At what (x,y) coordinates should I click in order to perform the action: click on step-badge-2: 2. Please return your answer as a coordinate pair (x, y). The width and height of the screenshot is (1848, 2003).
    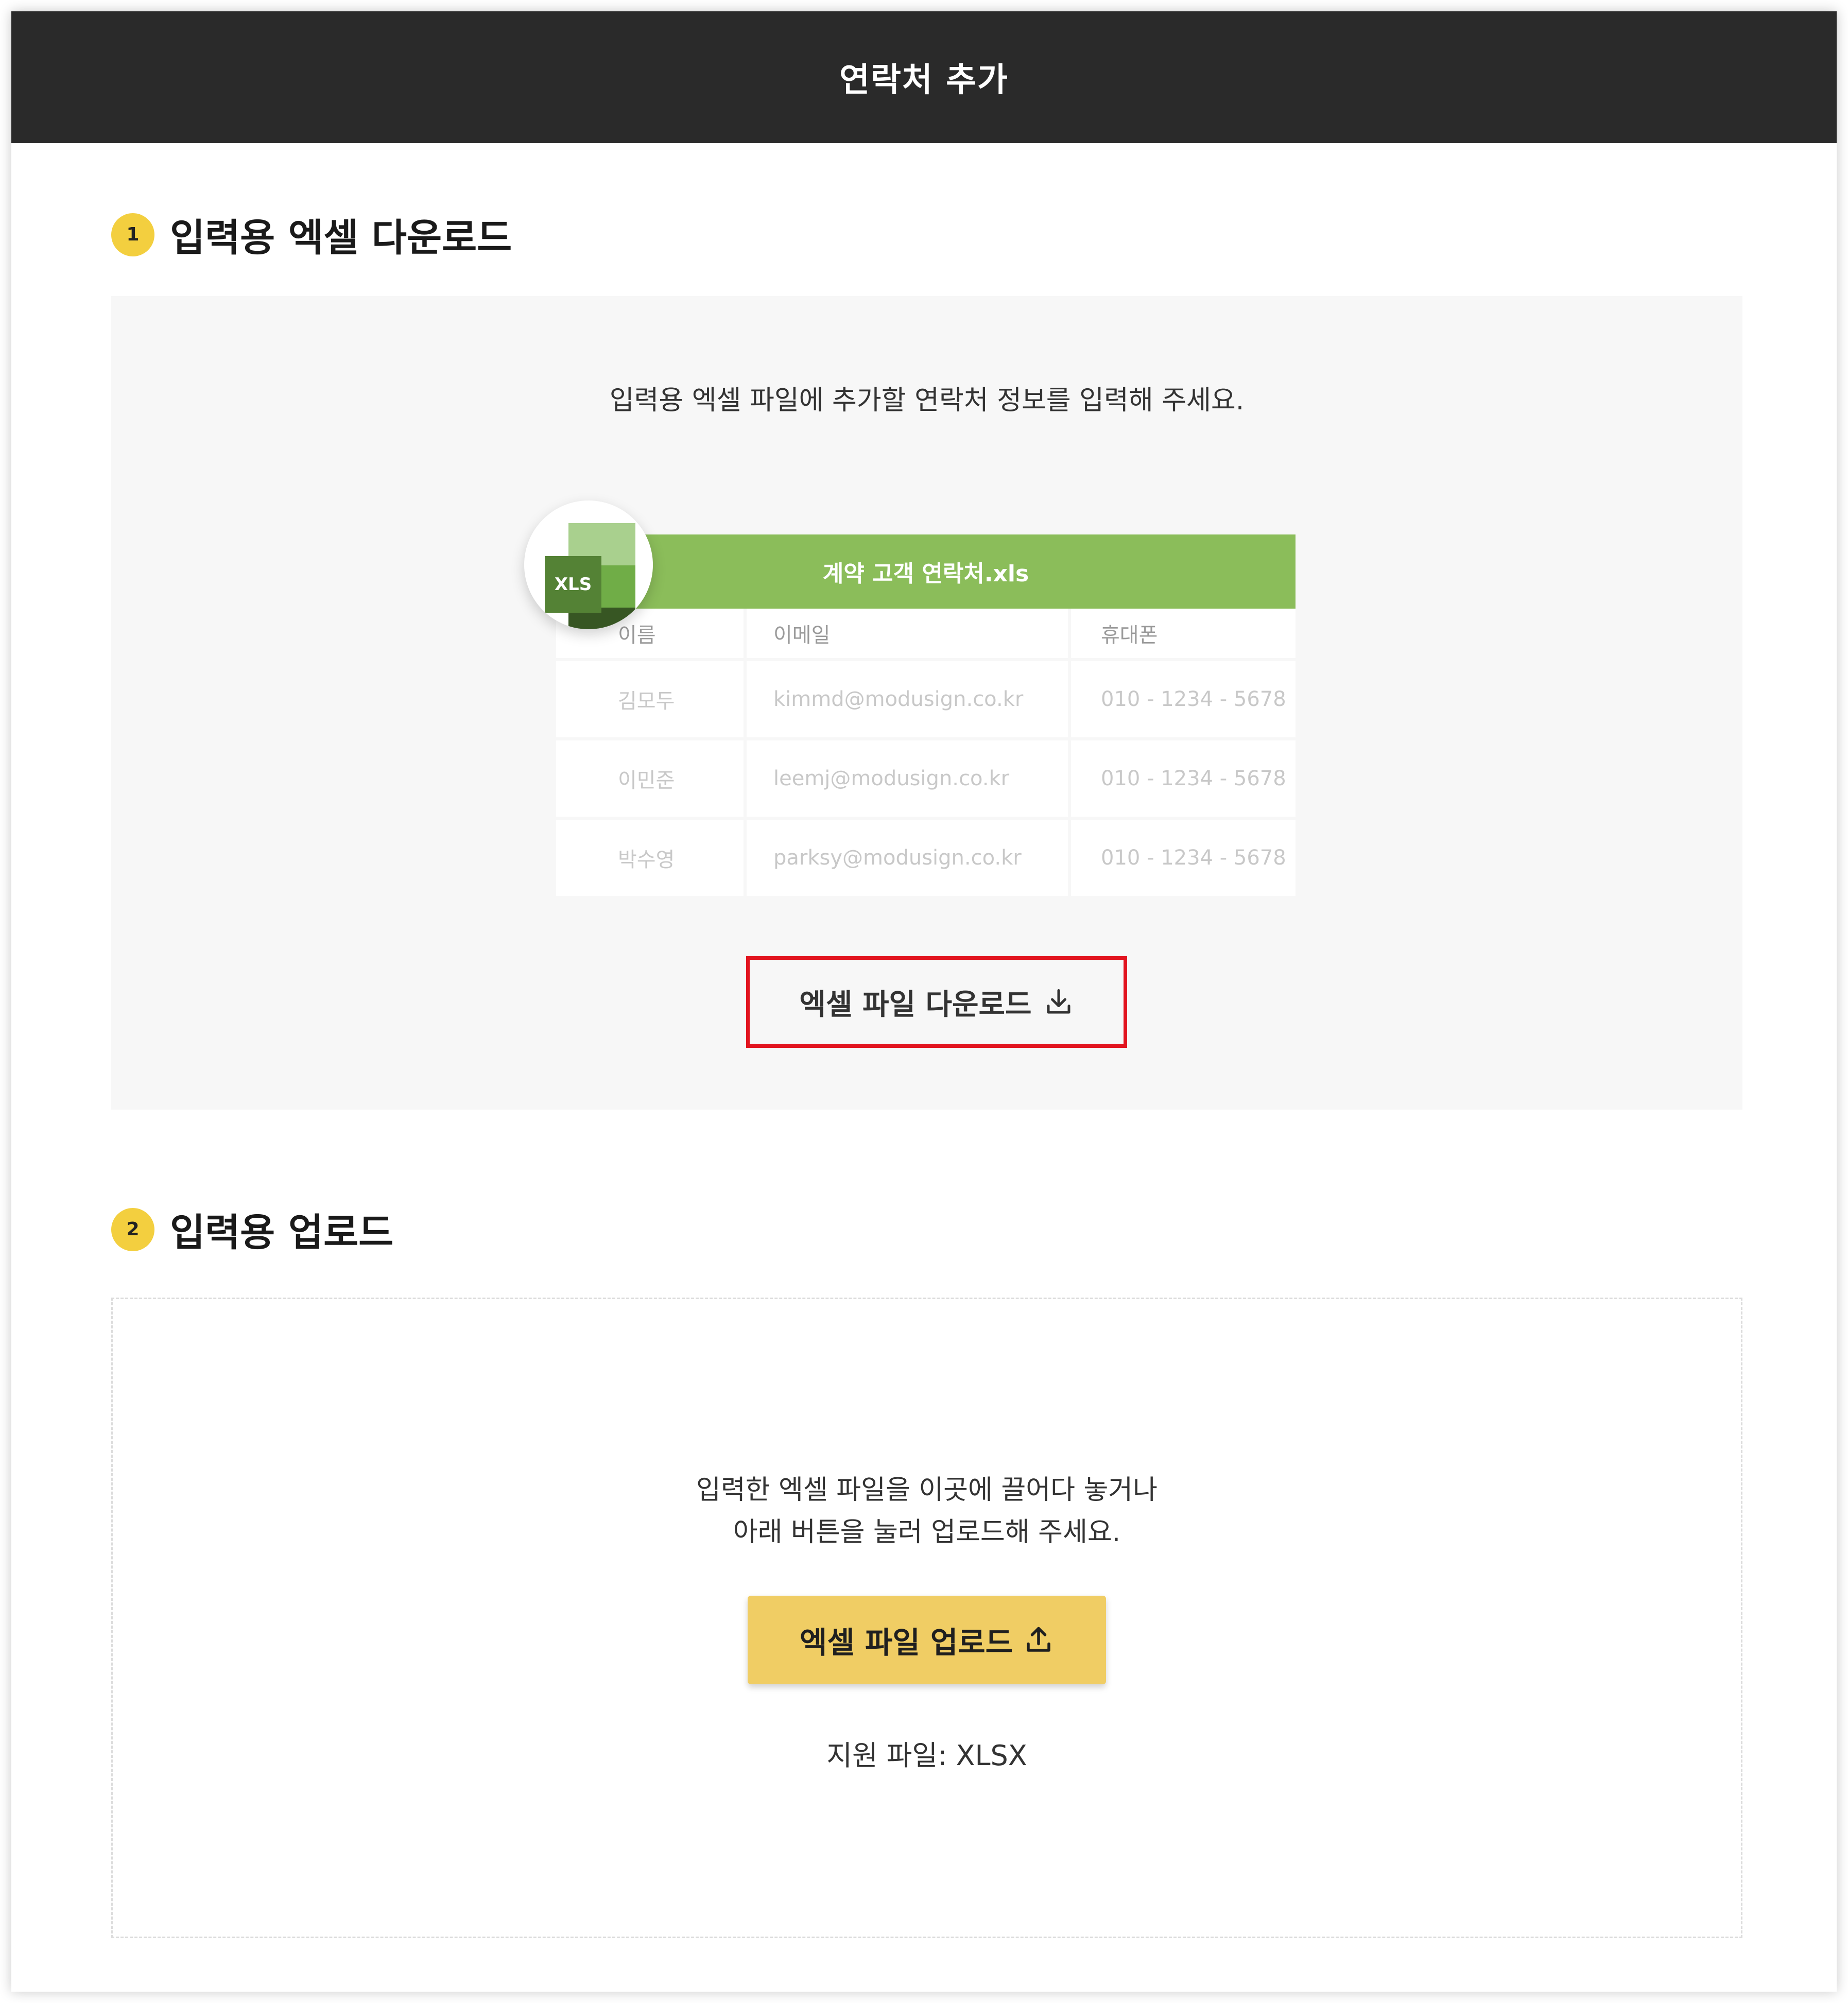
    Looking at the image, I should click on (132, 1229).